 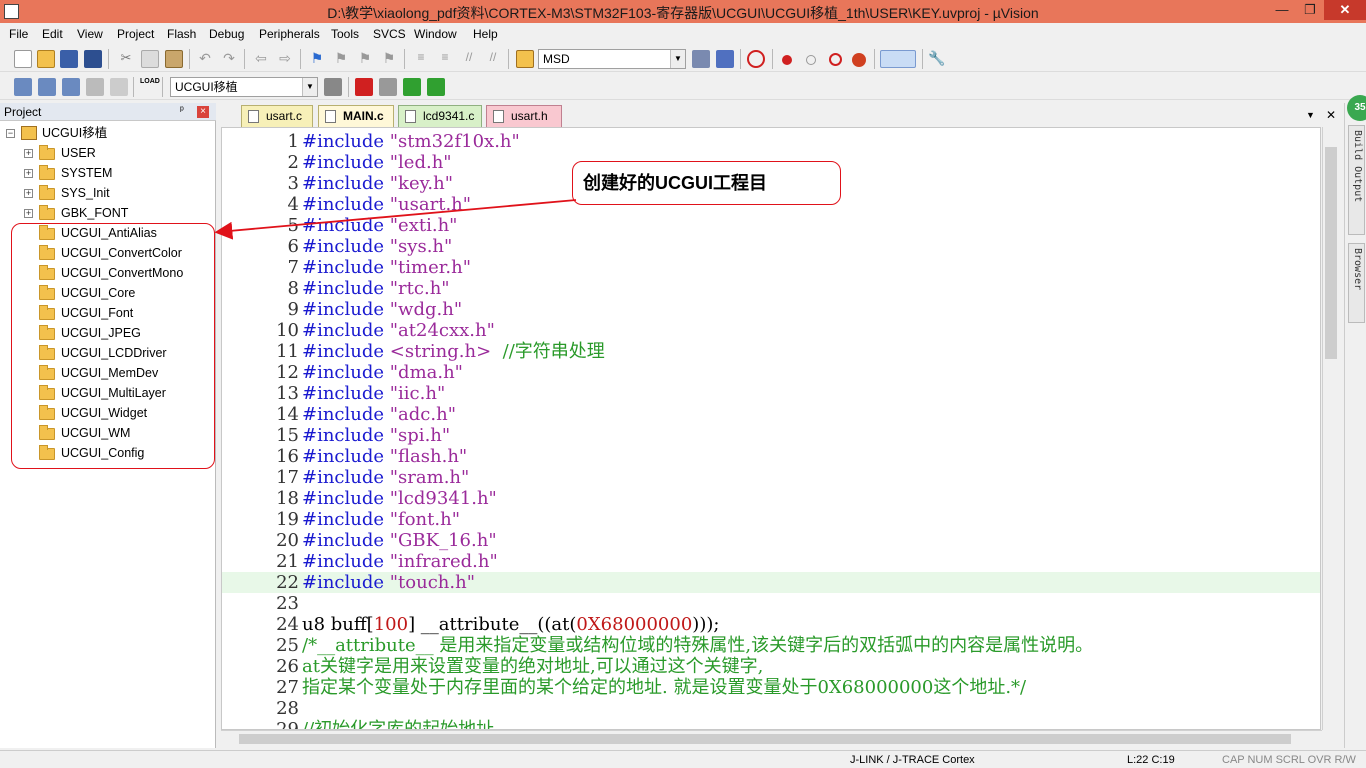 What do you see at coordinates (771, 666) in the screenshot?
I see `code-line: 26 at关键字是用来设置变量的绝对地址,可以通过这个关键字,` at bounding box center [771, 666].